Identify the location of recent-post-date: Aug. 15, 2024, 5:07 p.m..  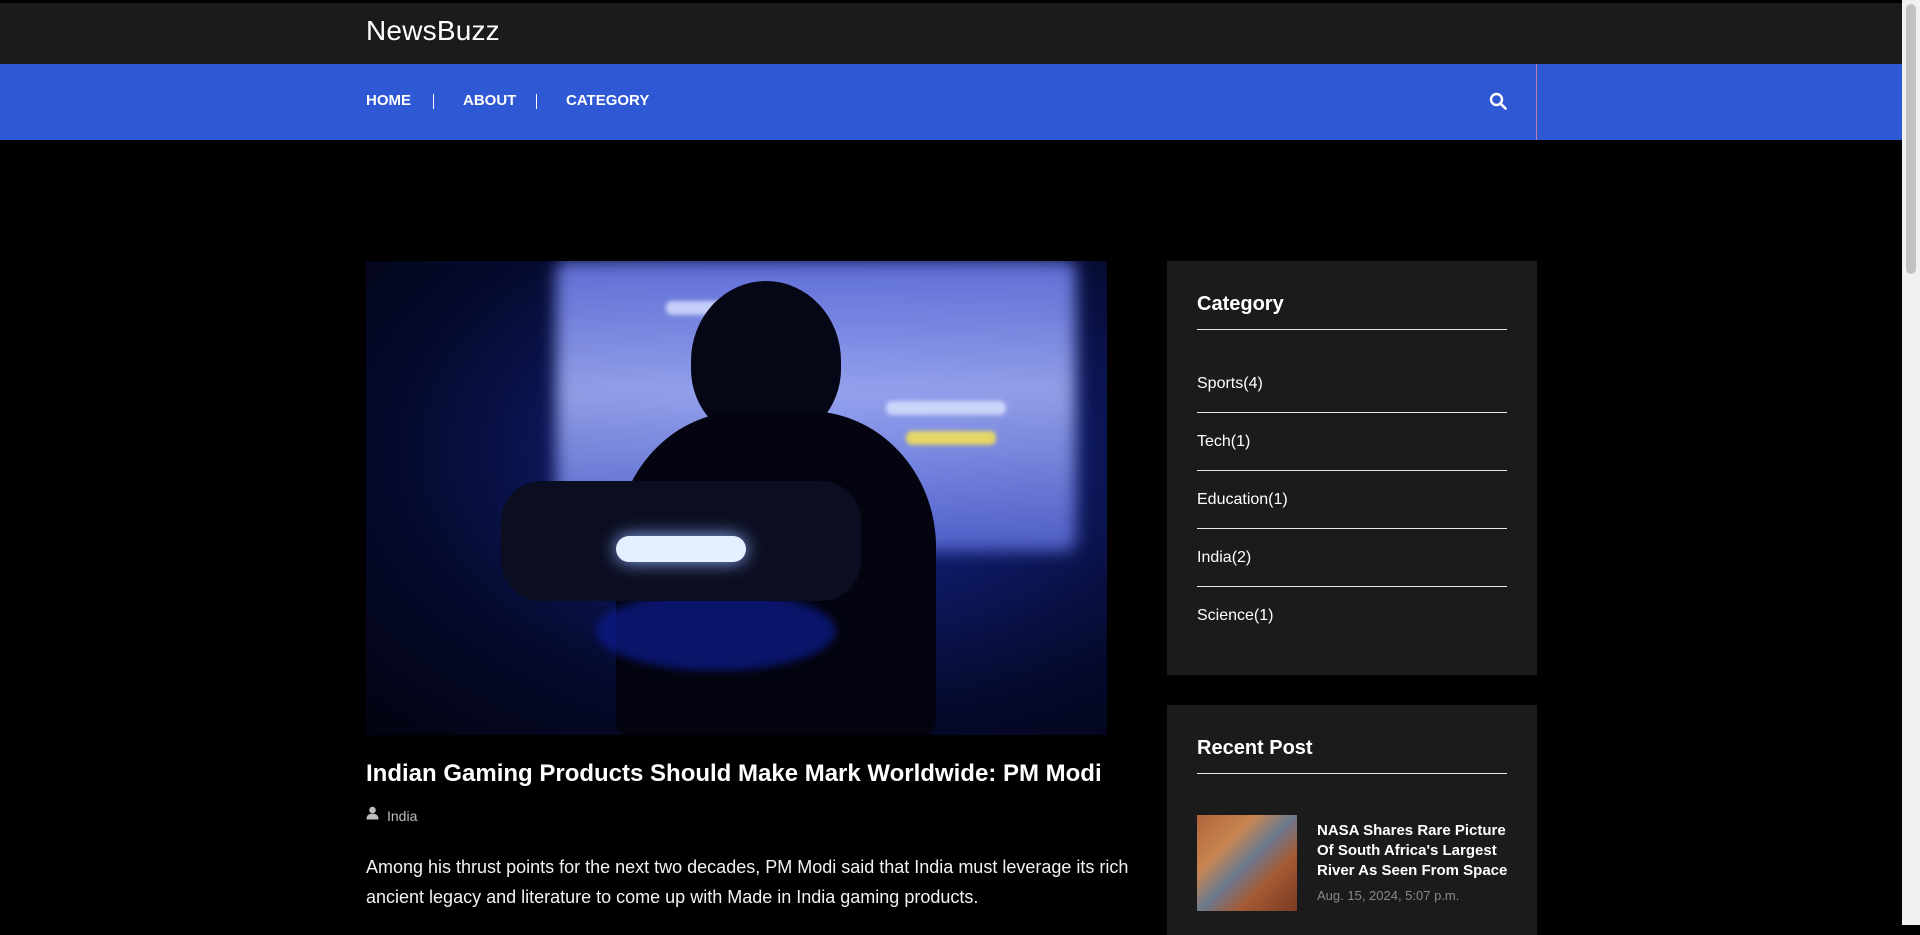
(1388, 895).